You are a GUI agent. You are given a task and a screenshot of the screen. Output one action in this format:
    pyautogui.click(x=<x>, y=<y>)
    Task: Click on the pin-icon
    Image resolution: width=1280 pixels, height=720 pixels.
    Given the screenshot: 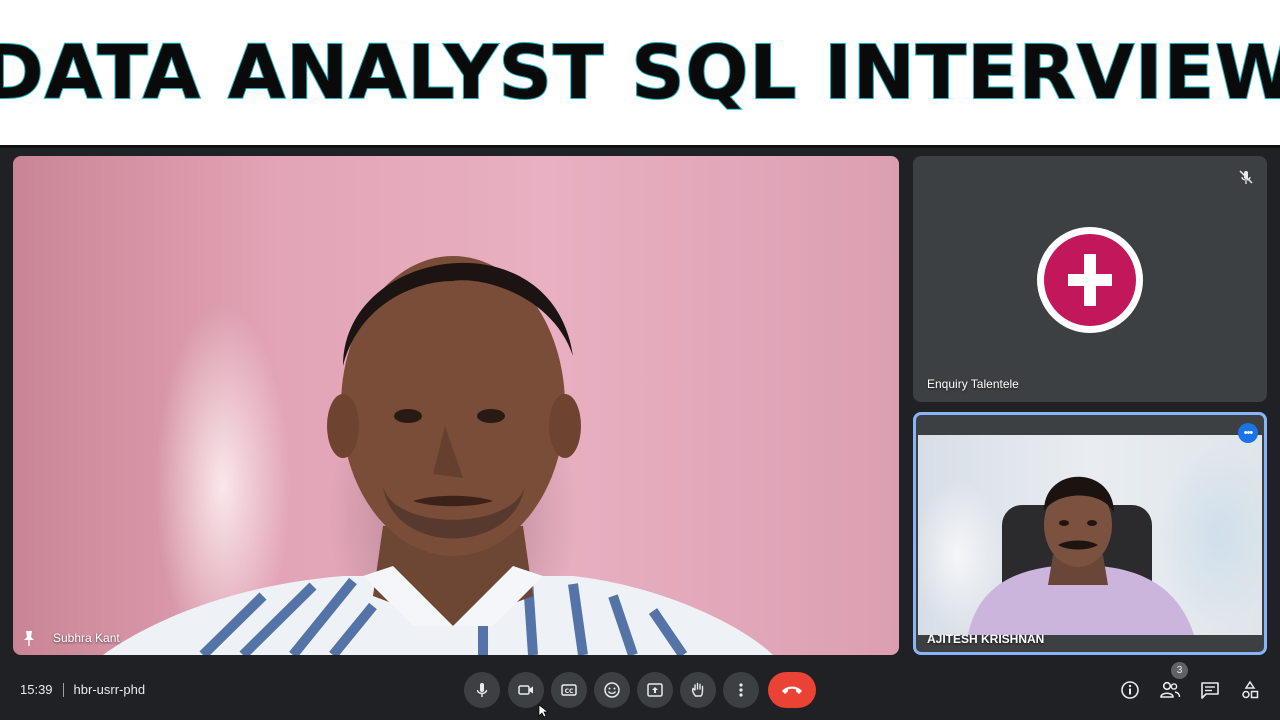 What is the action you would take?
    pyautogui.click(x=29, y=638)
    